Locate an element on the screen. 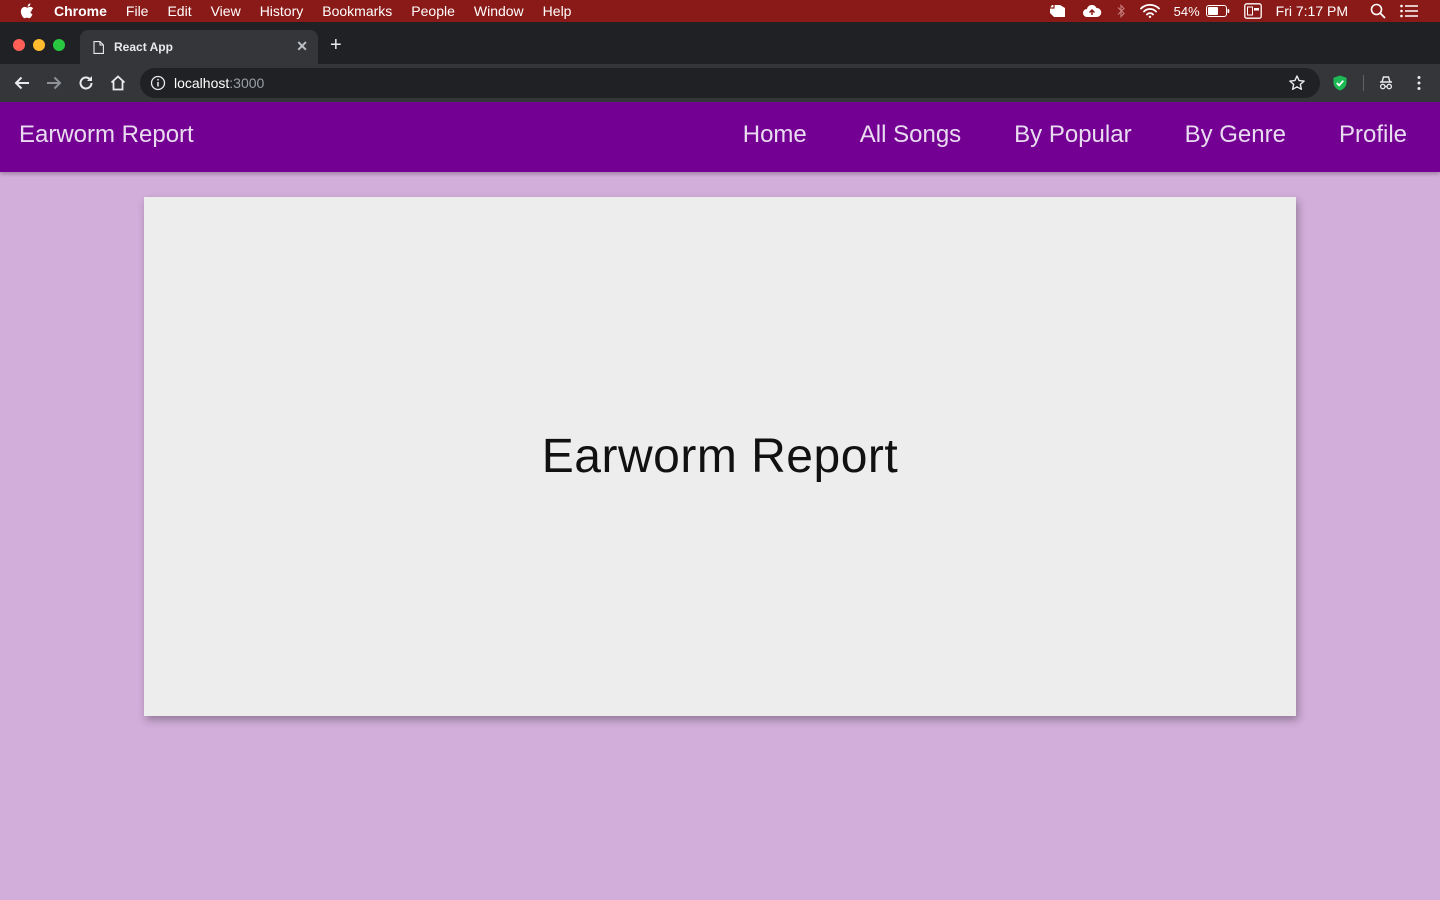 This screenshot has width=1440, height=900. menu-people: People is located at coordinates (433, 11).